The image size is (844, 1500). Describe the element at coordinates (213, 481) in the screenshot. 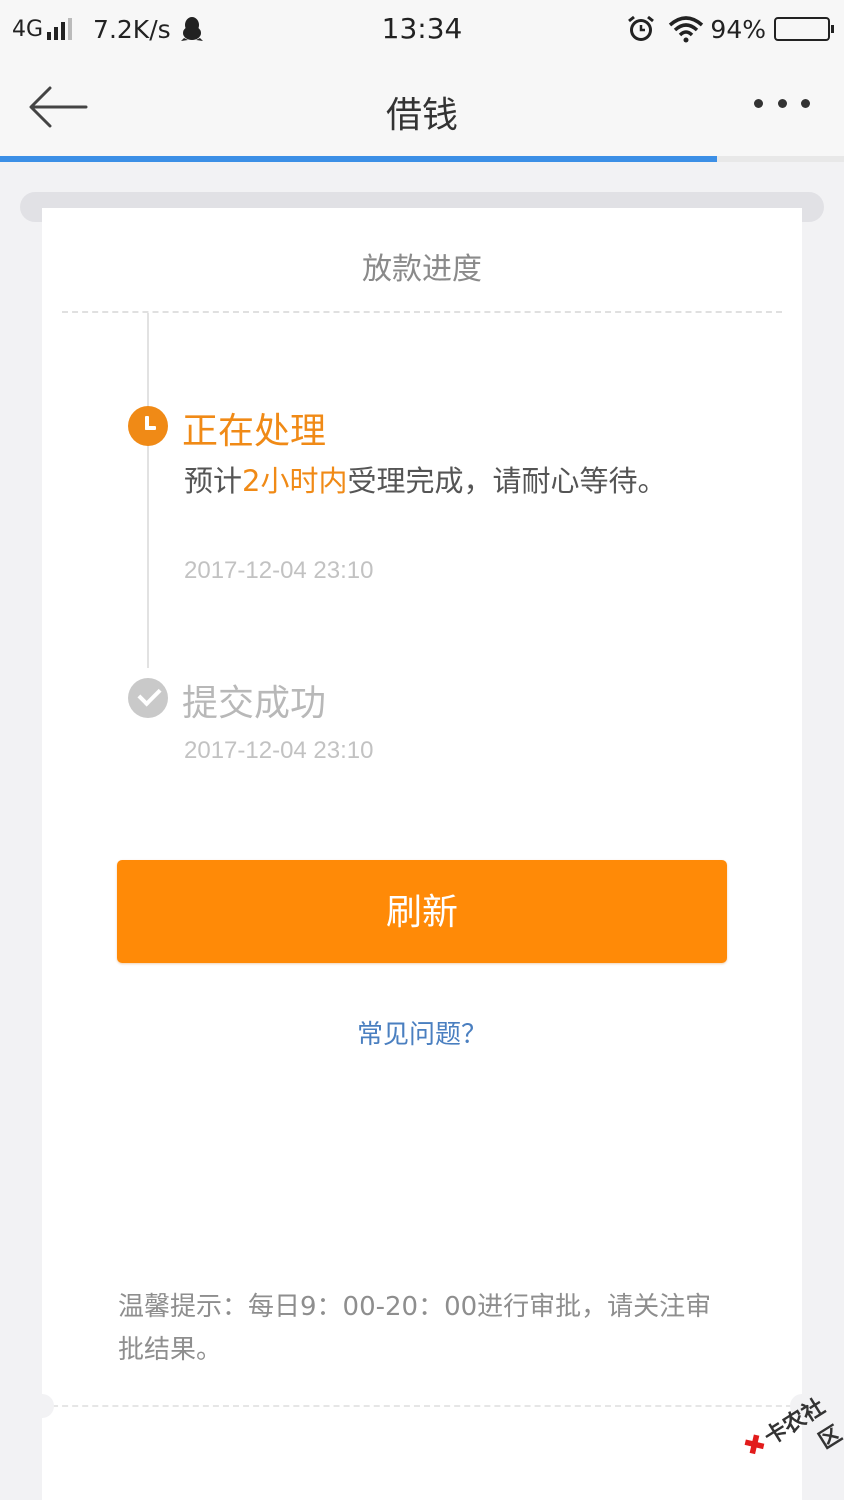

I see `desc-prefix: 预计` at that location.